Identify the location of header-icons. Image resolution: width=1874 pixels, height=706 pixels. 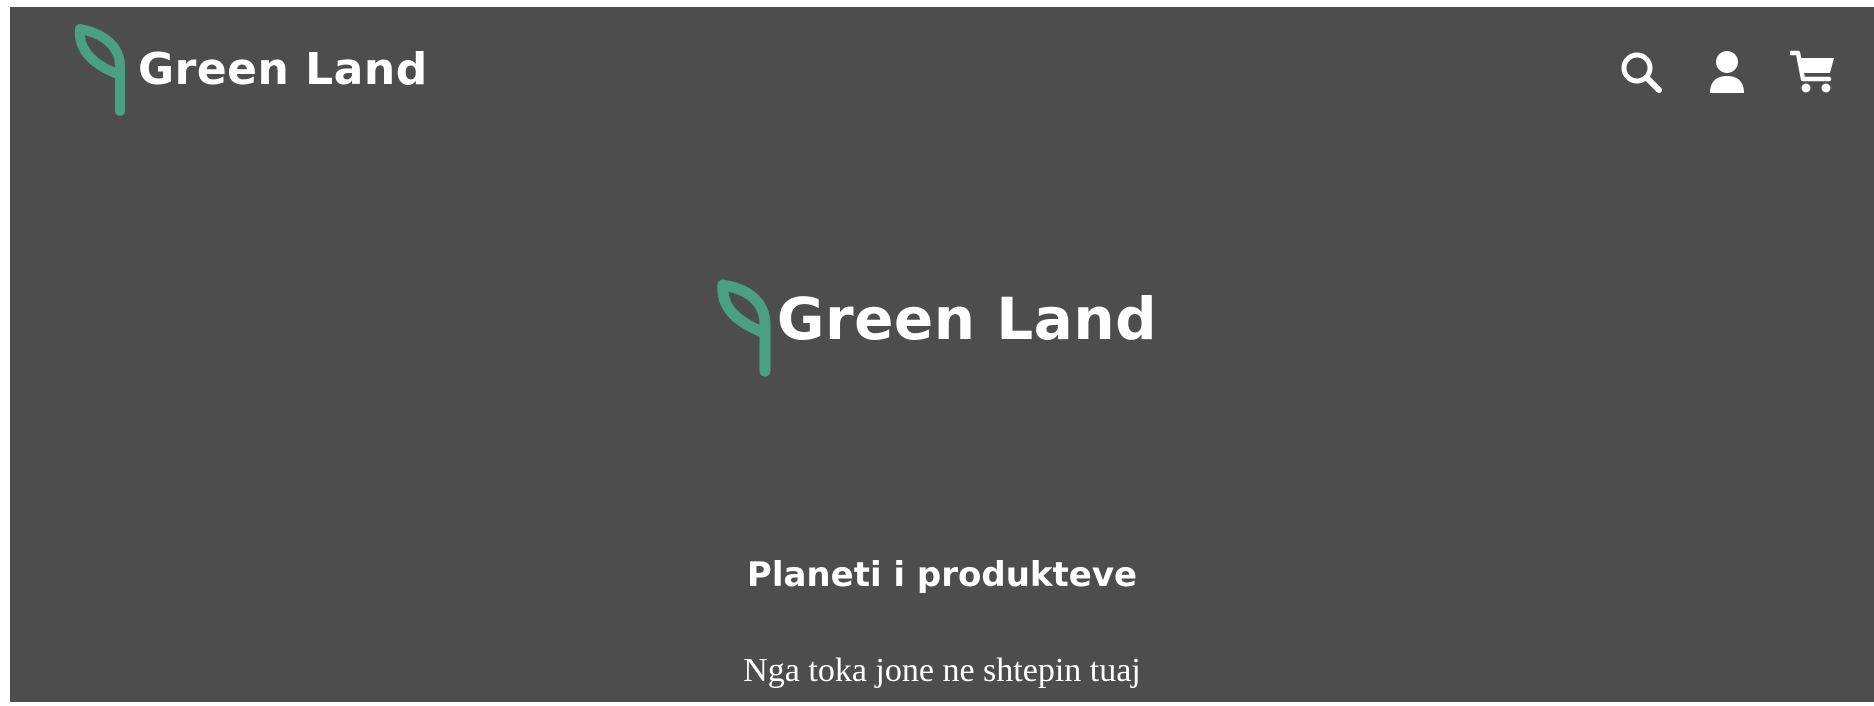
(1727, 72).